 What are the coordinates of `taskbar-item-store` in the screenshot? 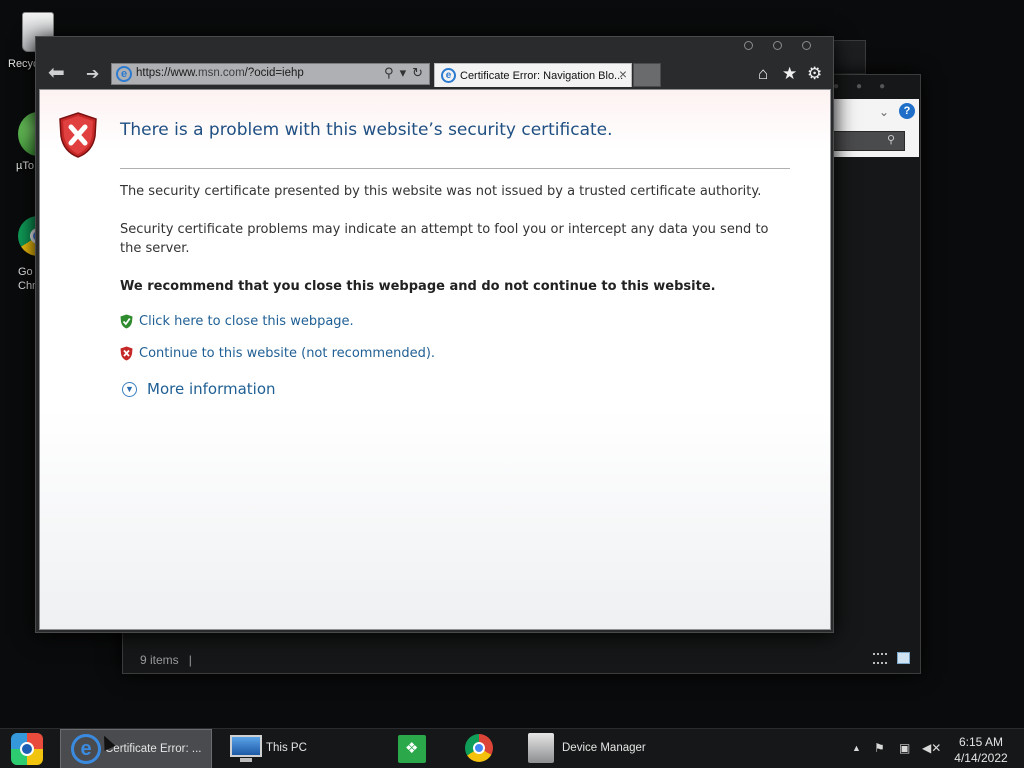 It's located at (415, 748).